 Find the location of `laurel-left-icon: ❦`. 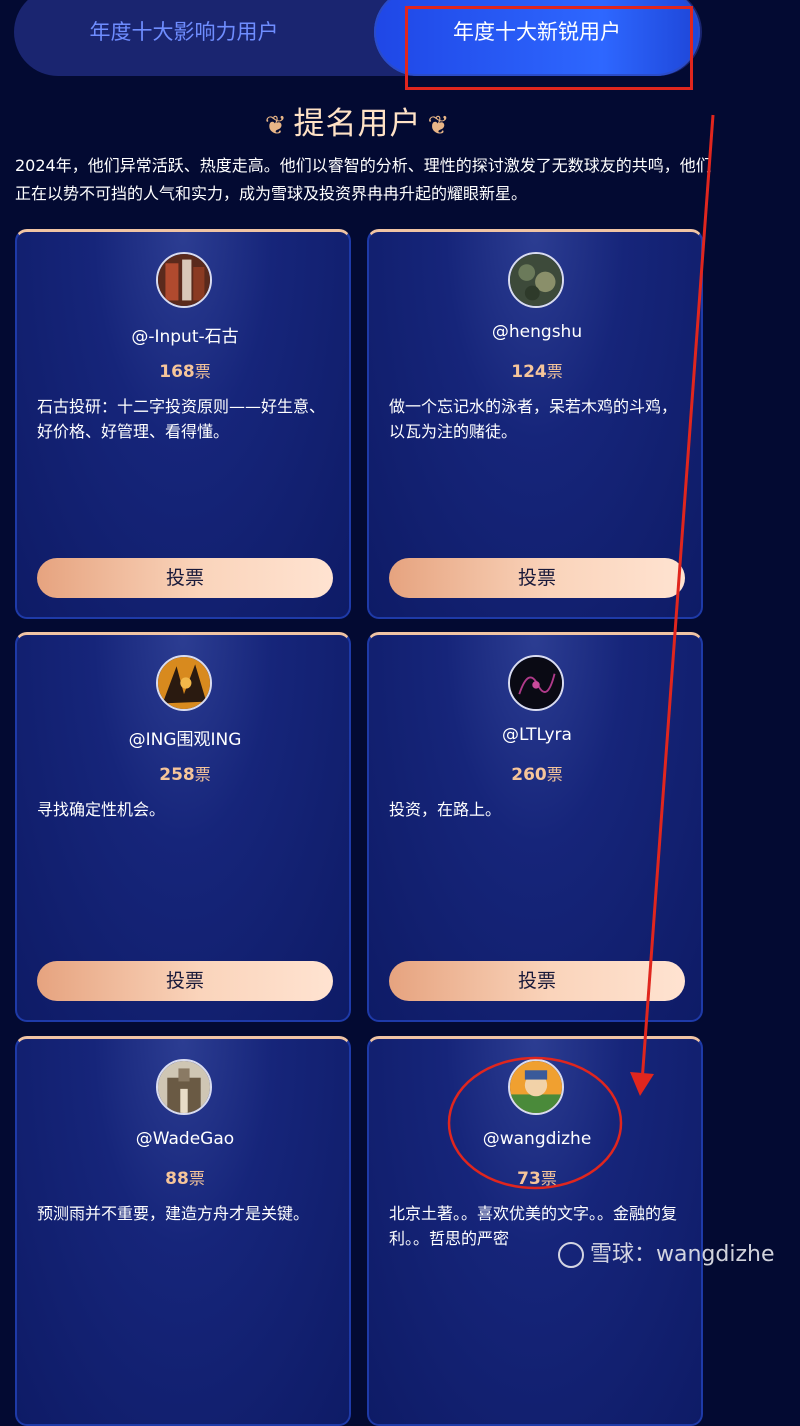

laurel-left-icon: ❦ is located at coordinates (276, 125).